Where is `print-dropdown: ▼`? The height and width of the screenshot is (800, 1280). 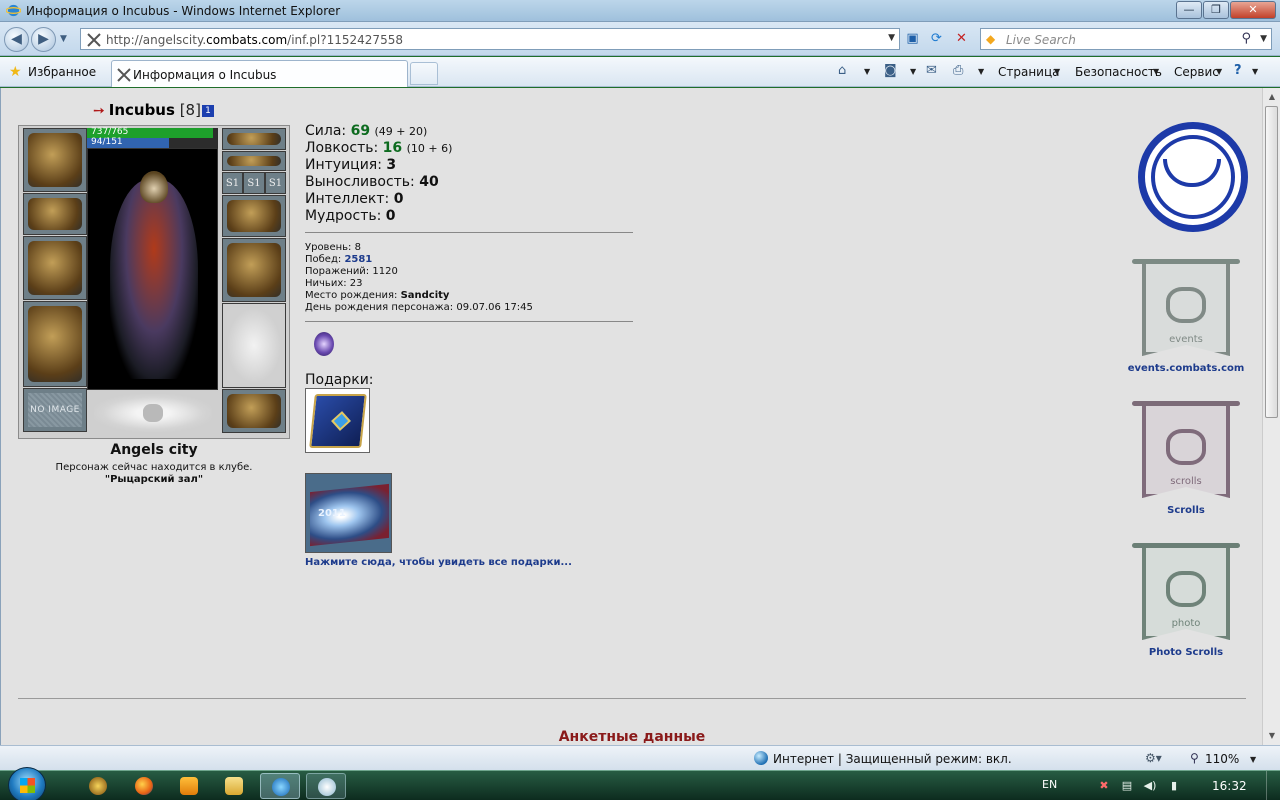
print-dropdown: ▼ is located at coordinates (981, 71).